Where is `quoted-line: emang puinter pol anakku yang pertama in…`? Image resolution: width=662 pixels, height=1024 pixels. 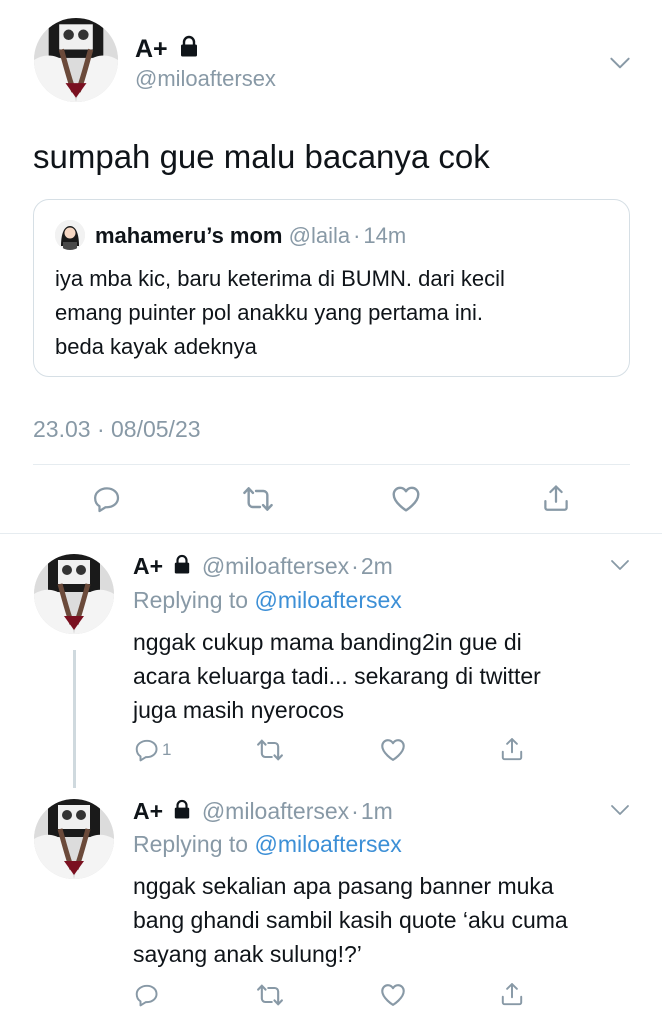 quoted-line: emang puinter pol anakku yang pertama in… is located at coordinates (269, 312).